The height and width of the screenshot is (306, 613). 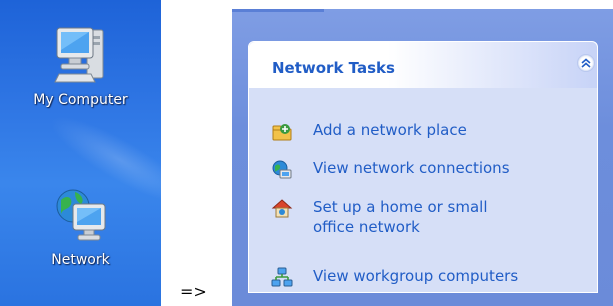 What do you see at coordinates (400, 217) in the screenshot?
I see `task-label: Set up a home or small office network` at bounding box center [400, 217].